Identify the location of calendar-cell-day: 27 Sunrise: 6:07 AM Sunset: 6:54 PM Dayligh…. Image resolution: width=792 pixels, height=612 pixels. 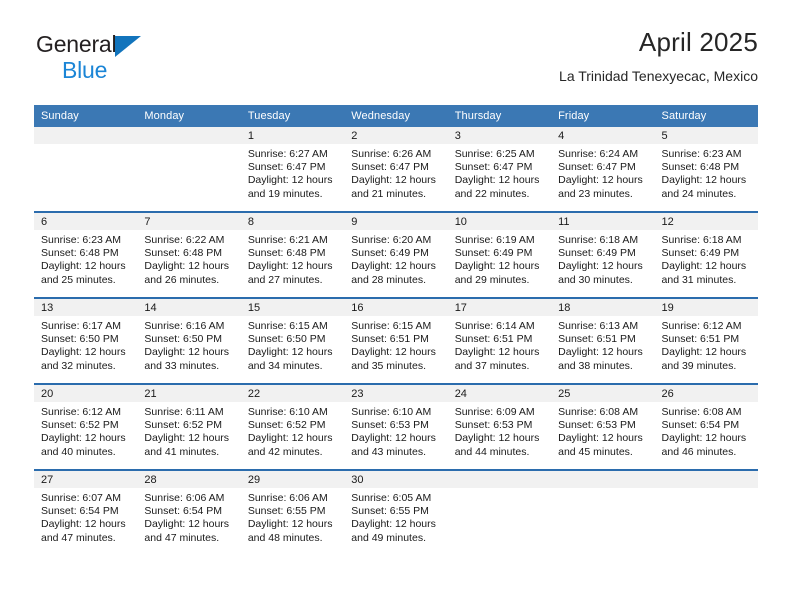
(86, 512).